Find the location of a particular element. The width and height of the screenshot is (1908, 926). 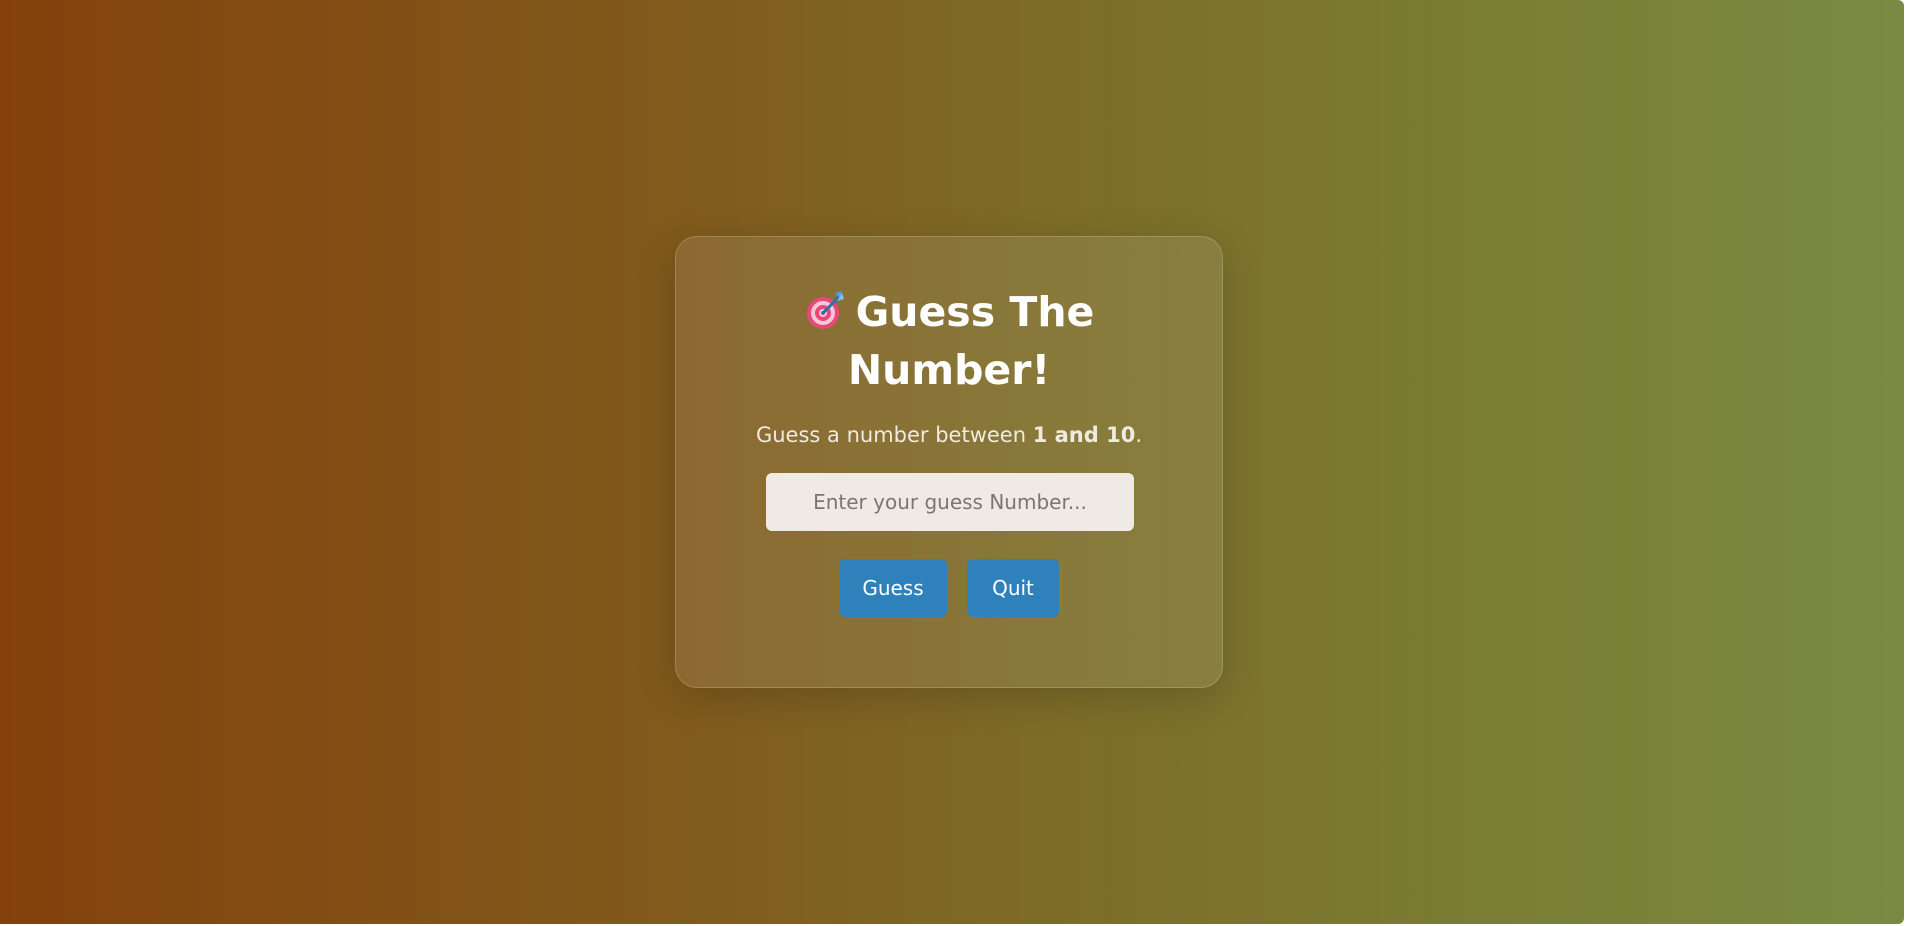

quit-button: Quit is located at coordinates (1013, 588).